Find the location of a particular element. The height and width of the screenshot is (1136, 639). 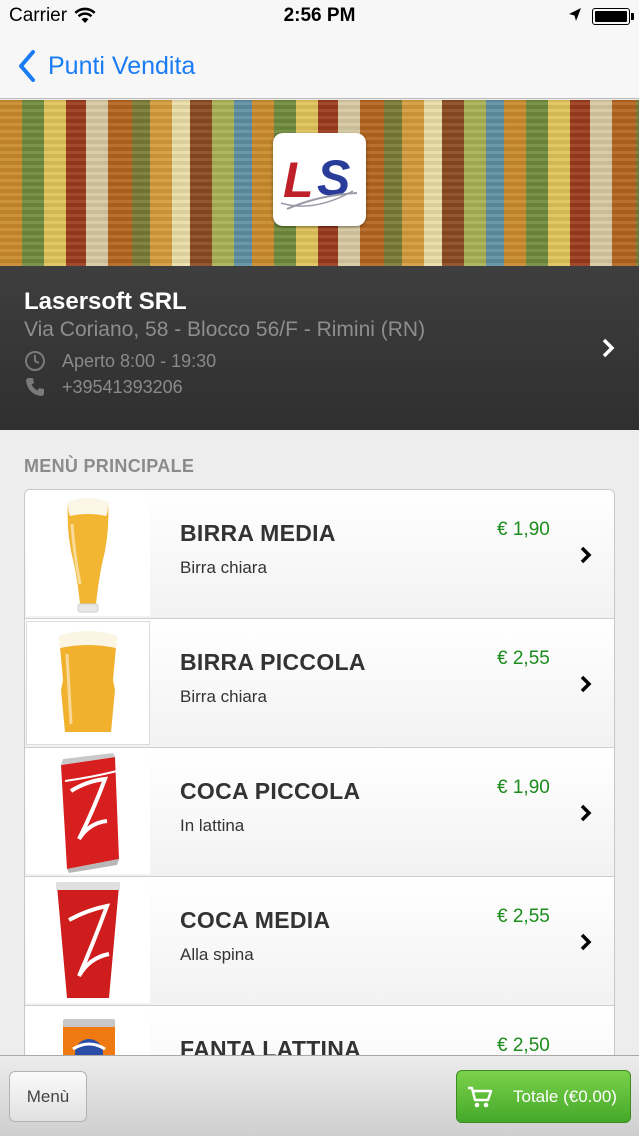

battery-icon is located at coordinates (613, 16).